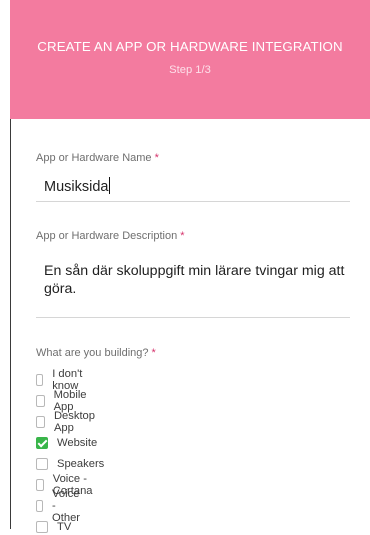 This screenshot has height=535, width=370. What do you see at coordinates (10, 324) in the screenshot?
I see `left-border` at bounding box center [10, 324].